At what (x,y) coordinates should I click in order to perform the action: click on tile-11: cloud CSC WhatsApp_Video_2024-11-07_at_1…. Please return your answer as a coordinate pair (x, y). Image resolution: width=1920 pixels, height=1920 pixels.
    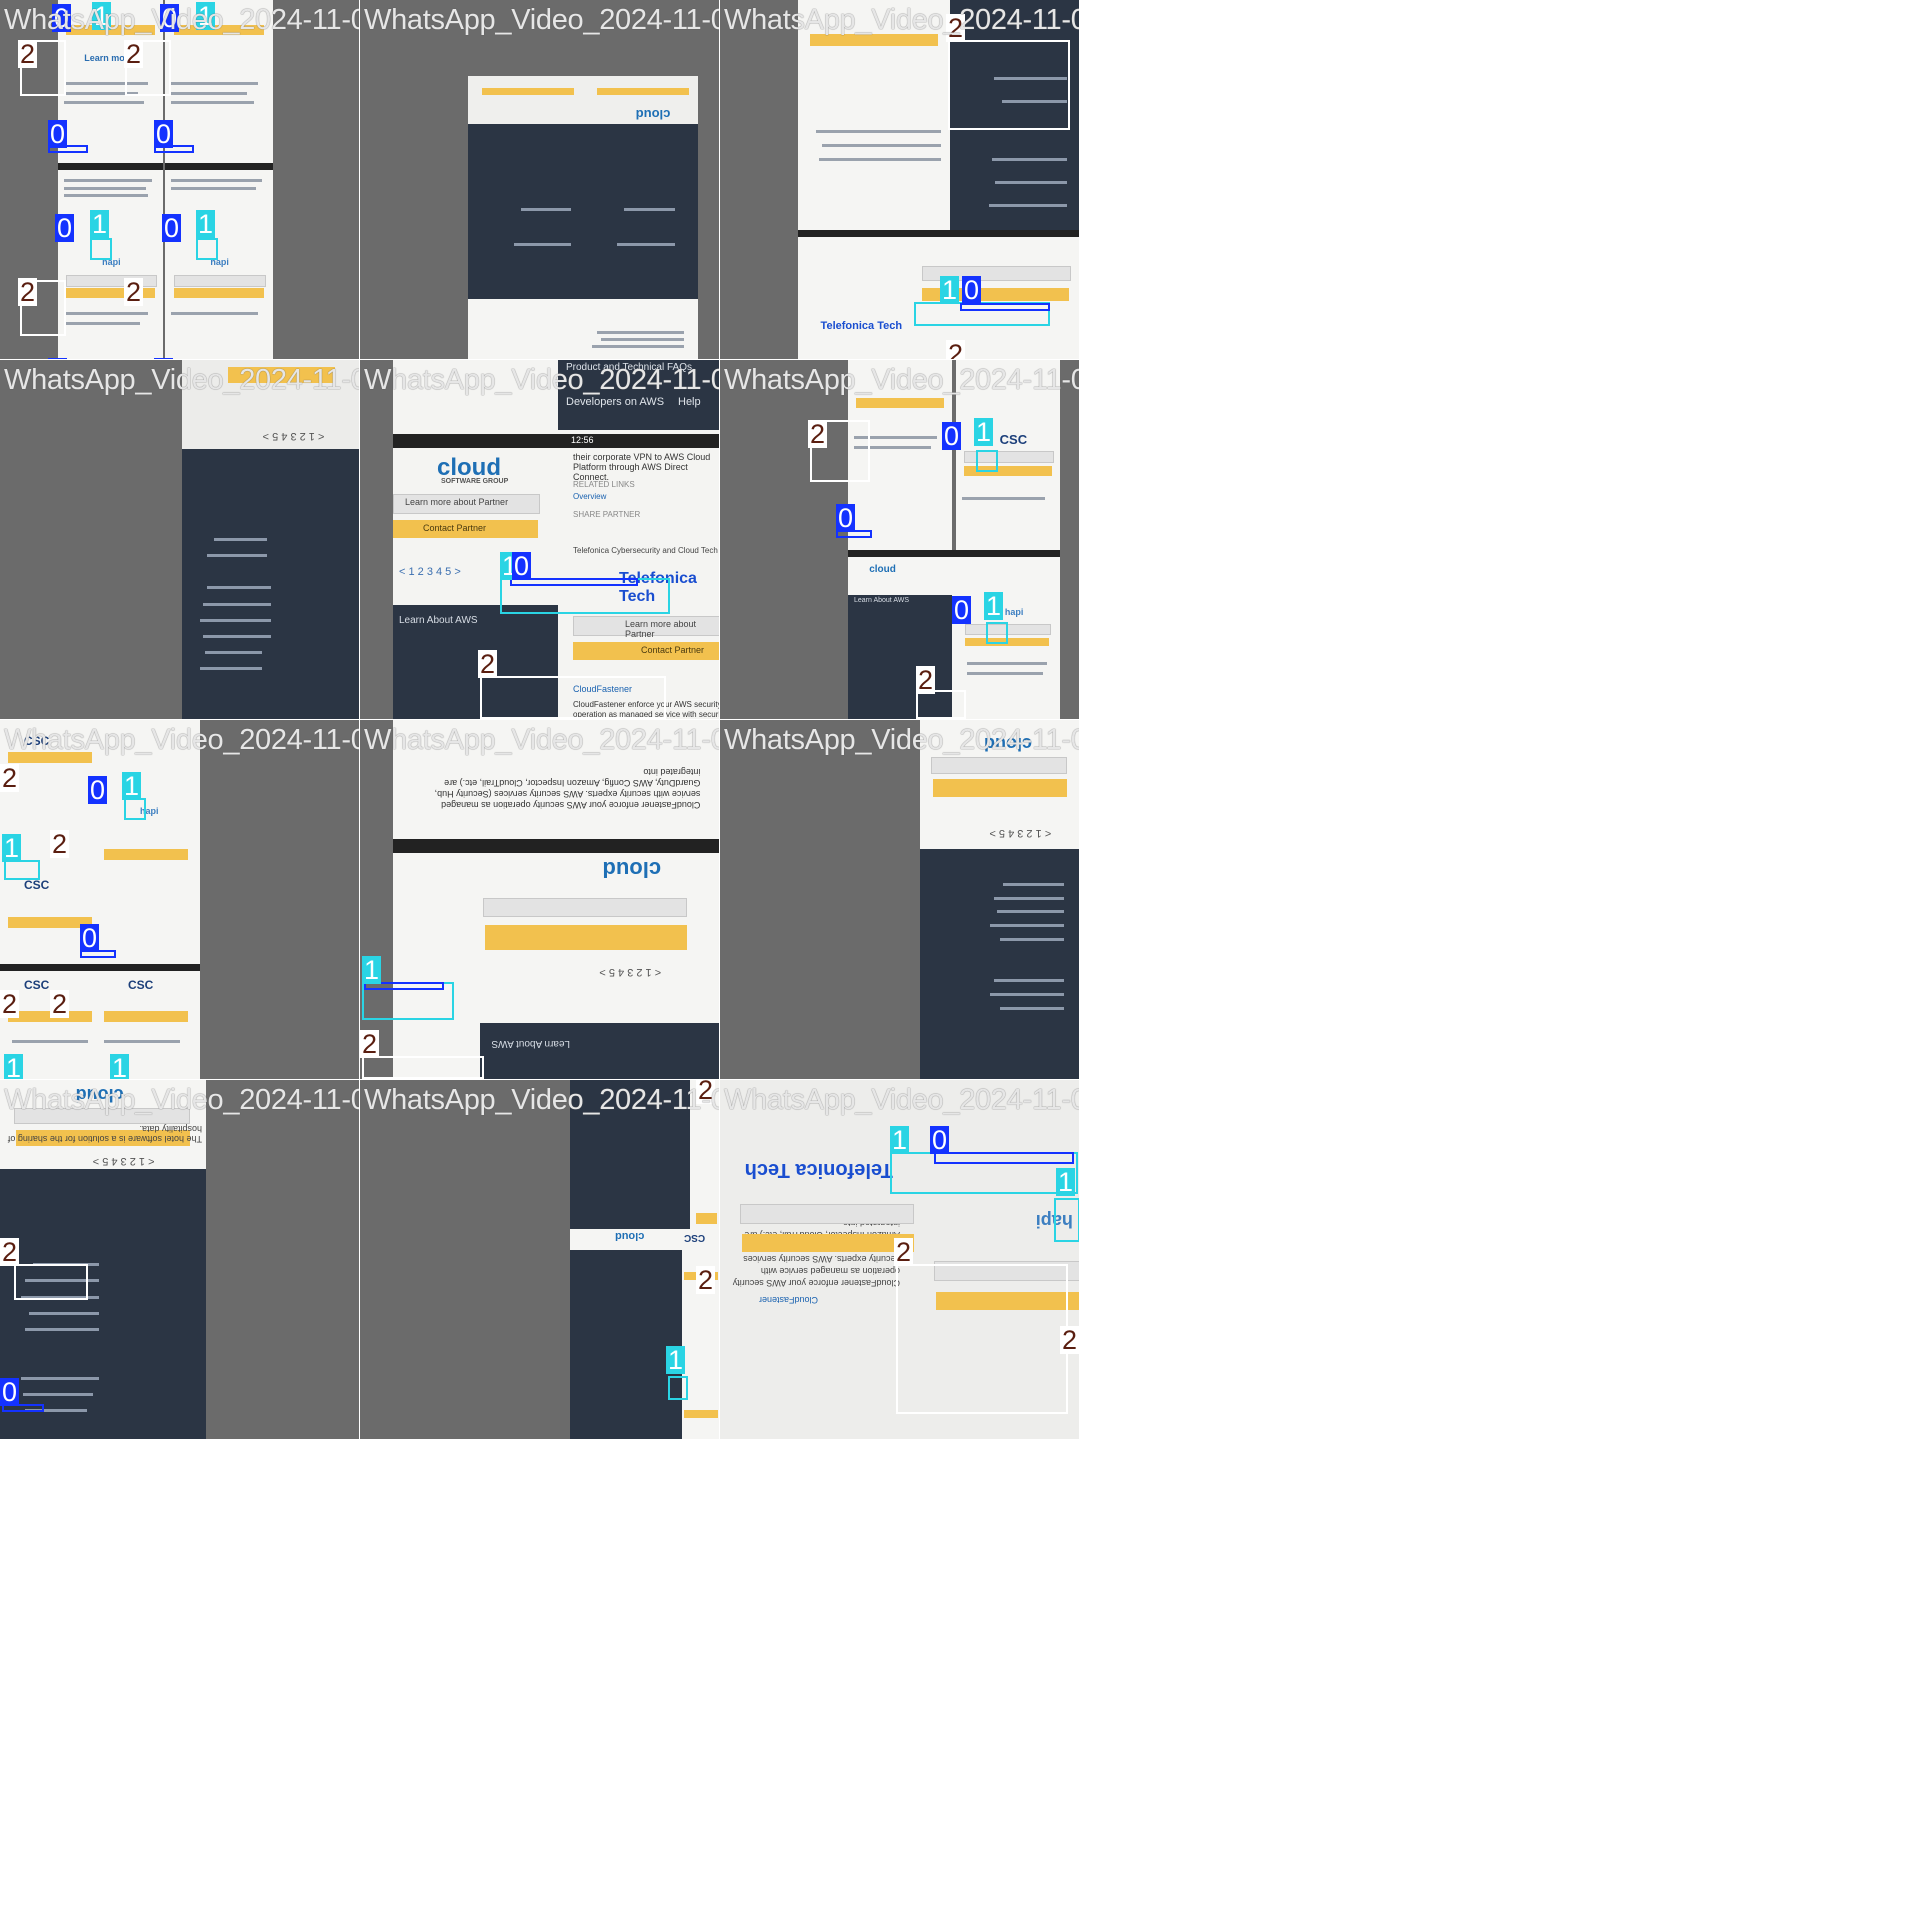
    Looking at the image, I should click on (539, 1259).